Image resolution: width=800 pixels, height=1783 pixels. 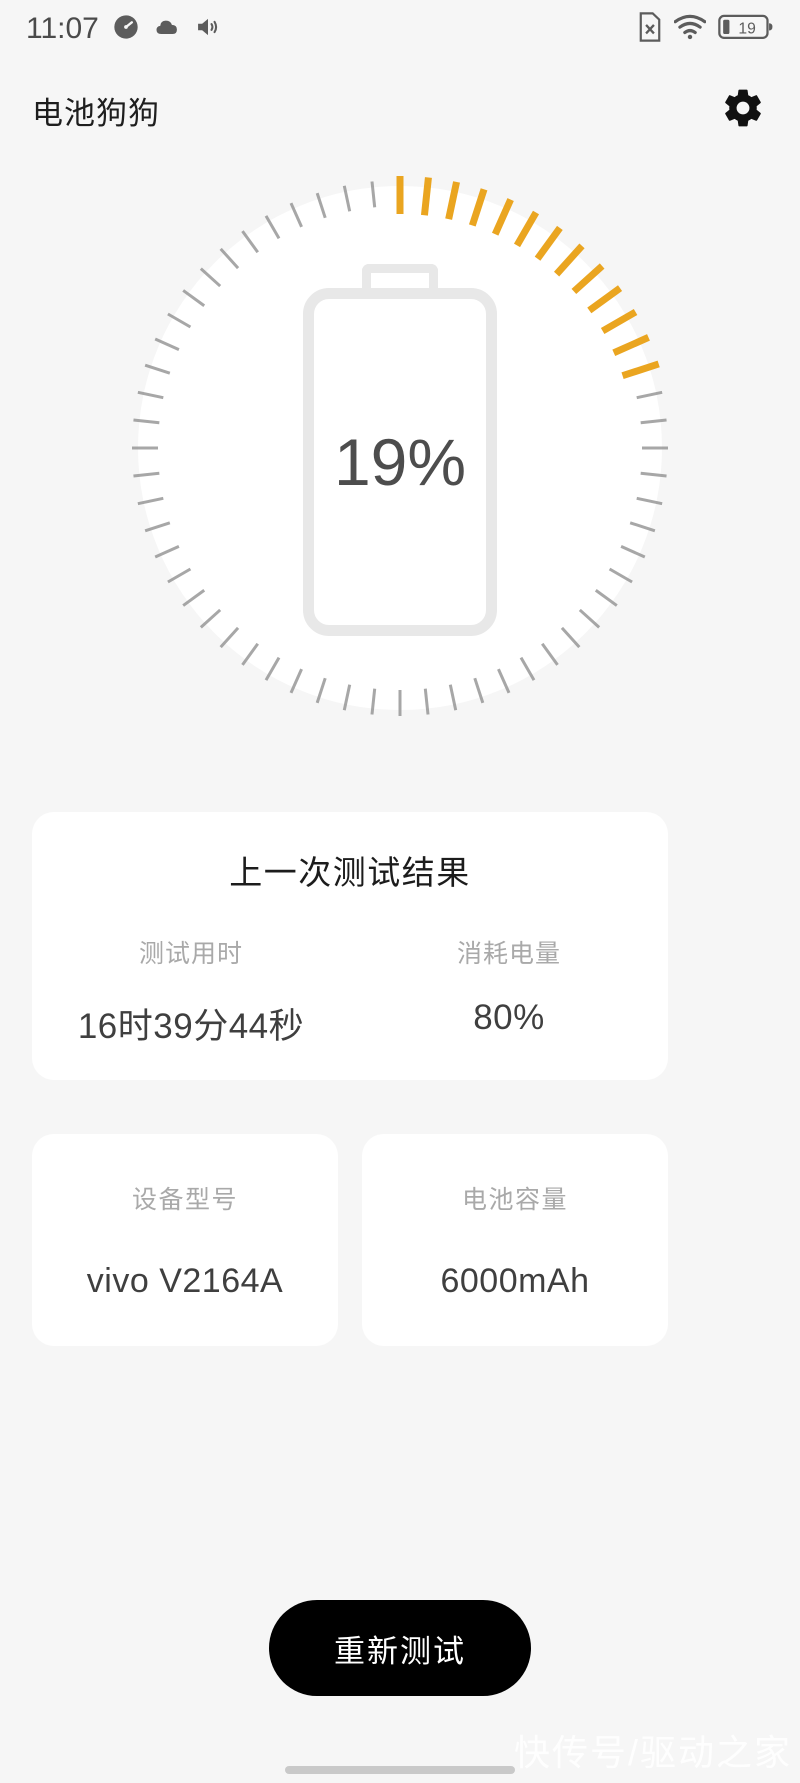 I want to click on watermark: 快传号/驱动之家, so click(x=652, y=1752).